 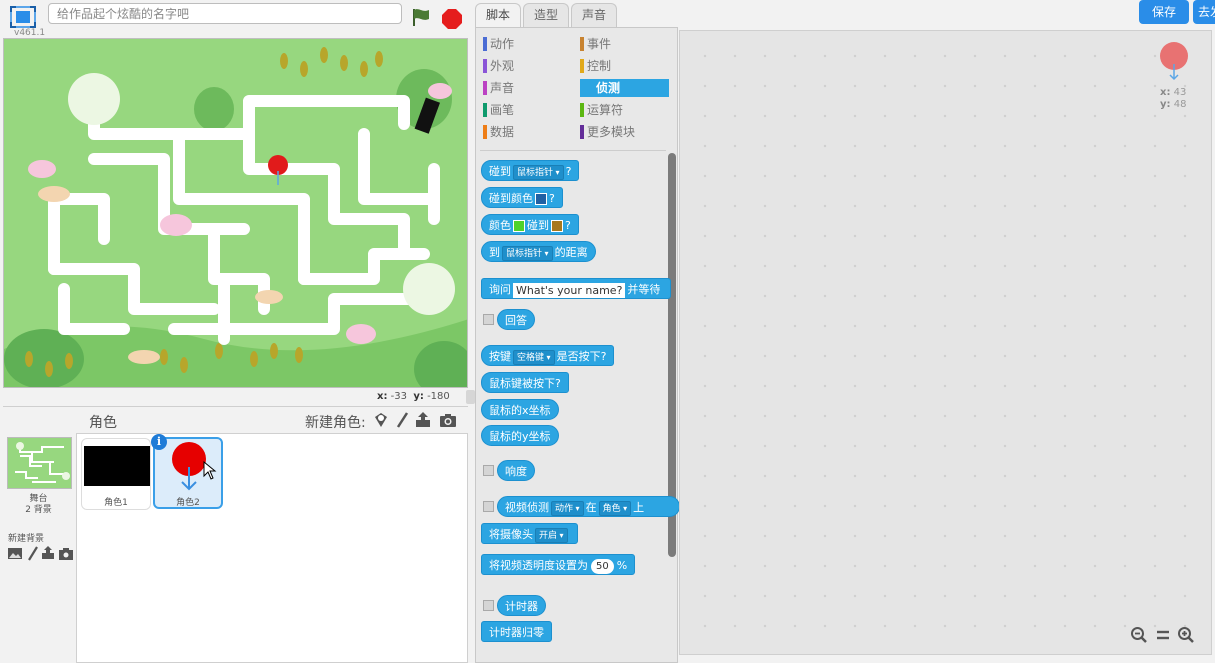 I want to click on video-state-dropdown: 开启, so click(x=551, y=535).